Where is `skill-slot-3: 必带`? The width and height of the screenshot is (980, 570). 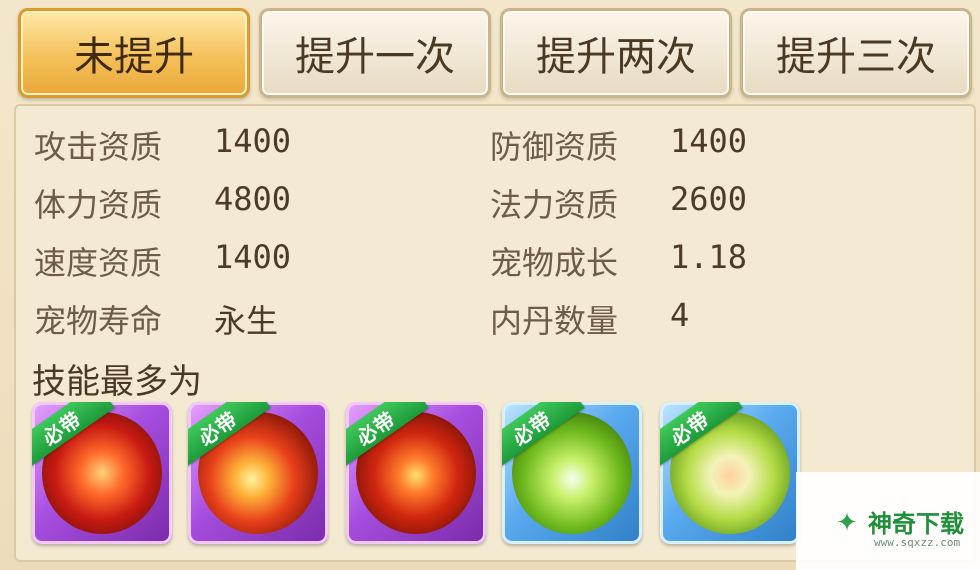 skill-slot-3: 必带 is located at coordinates (416, 473).